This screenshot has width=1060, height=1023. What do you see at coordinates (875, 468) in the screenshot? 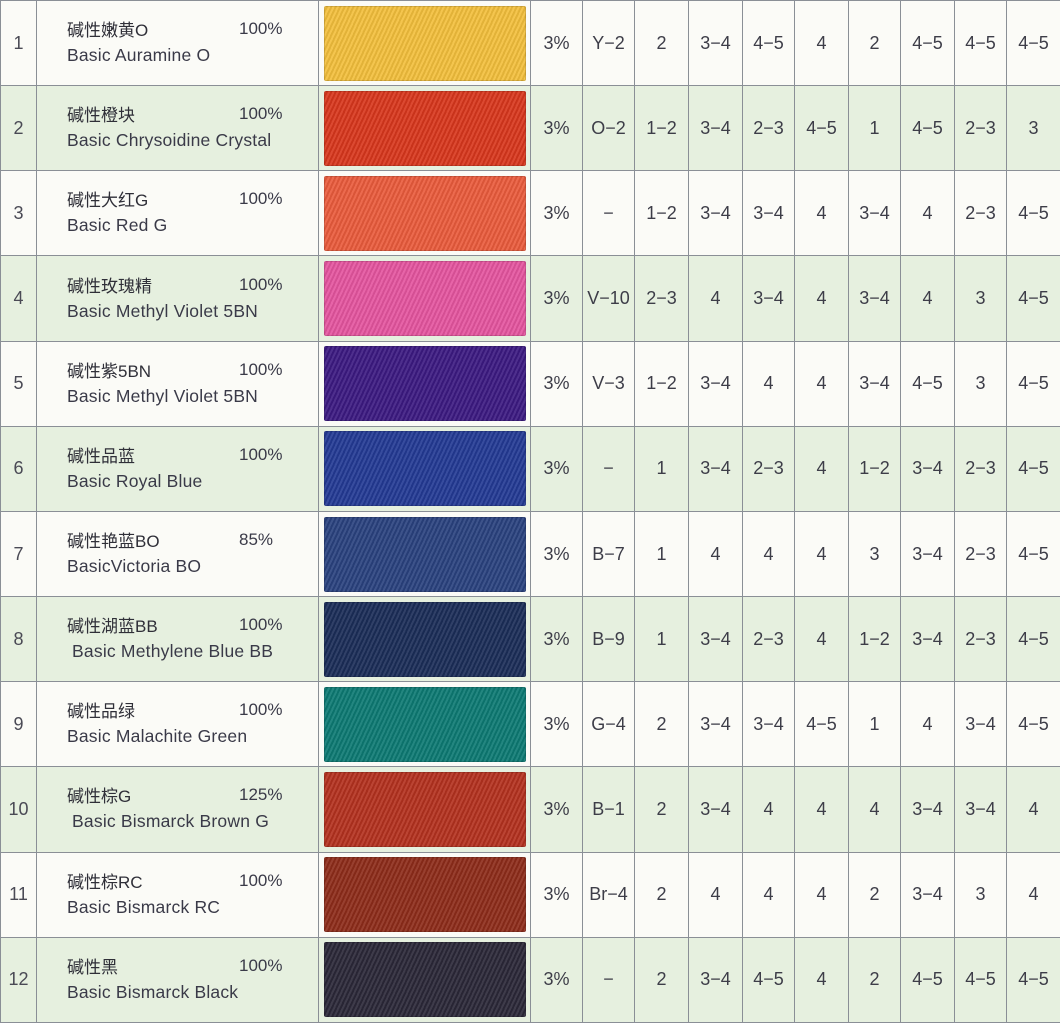
I see `fastness-grade-5: 1−2` at bounding box center [875, 468].